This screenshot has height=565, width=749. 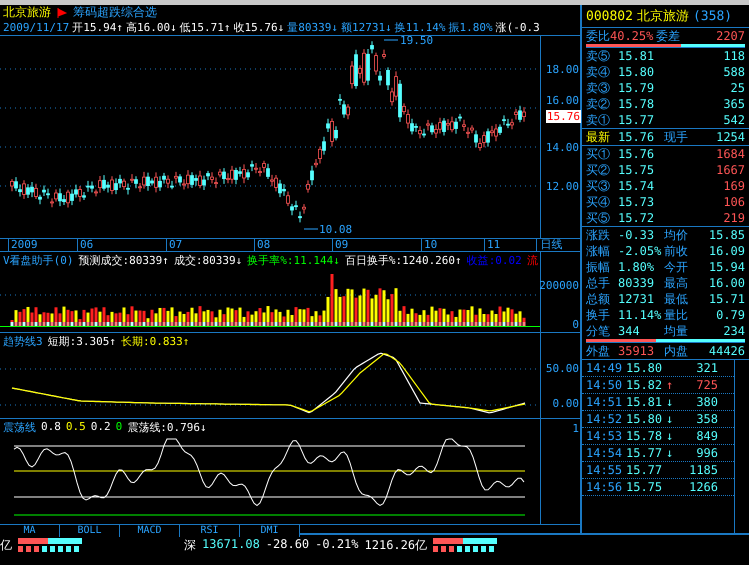 I want to click on field-label: 外盘, so click(x=598, y=351).